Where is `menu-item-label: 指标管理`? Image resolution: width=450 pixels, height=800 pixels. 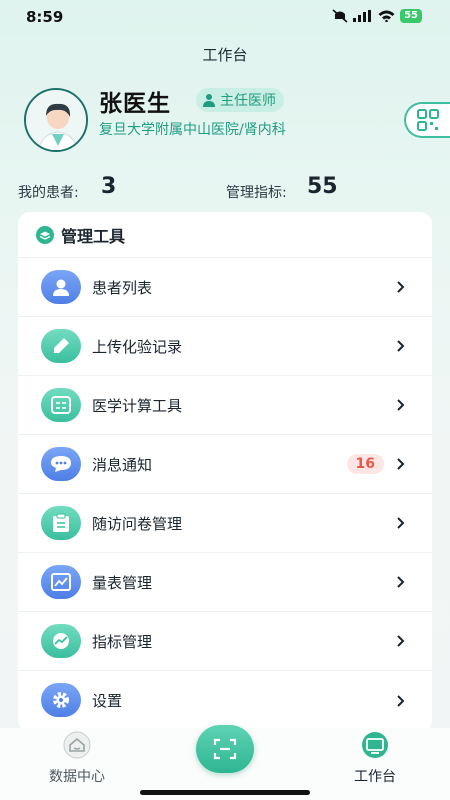 menu-item-label: 指标管理 is located at coordinates (122, 641).